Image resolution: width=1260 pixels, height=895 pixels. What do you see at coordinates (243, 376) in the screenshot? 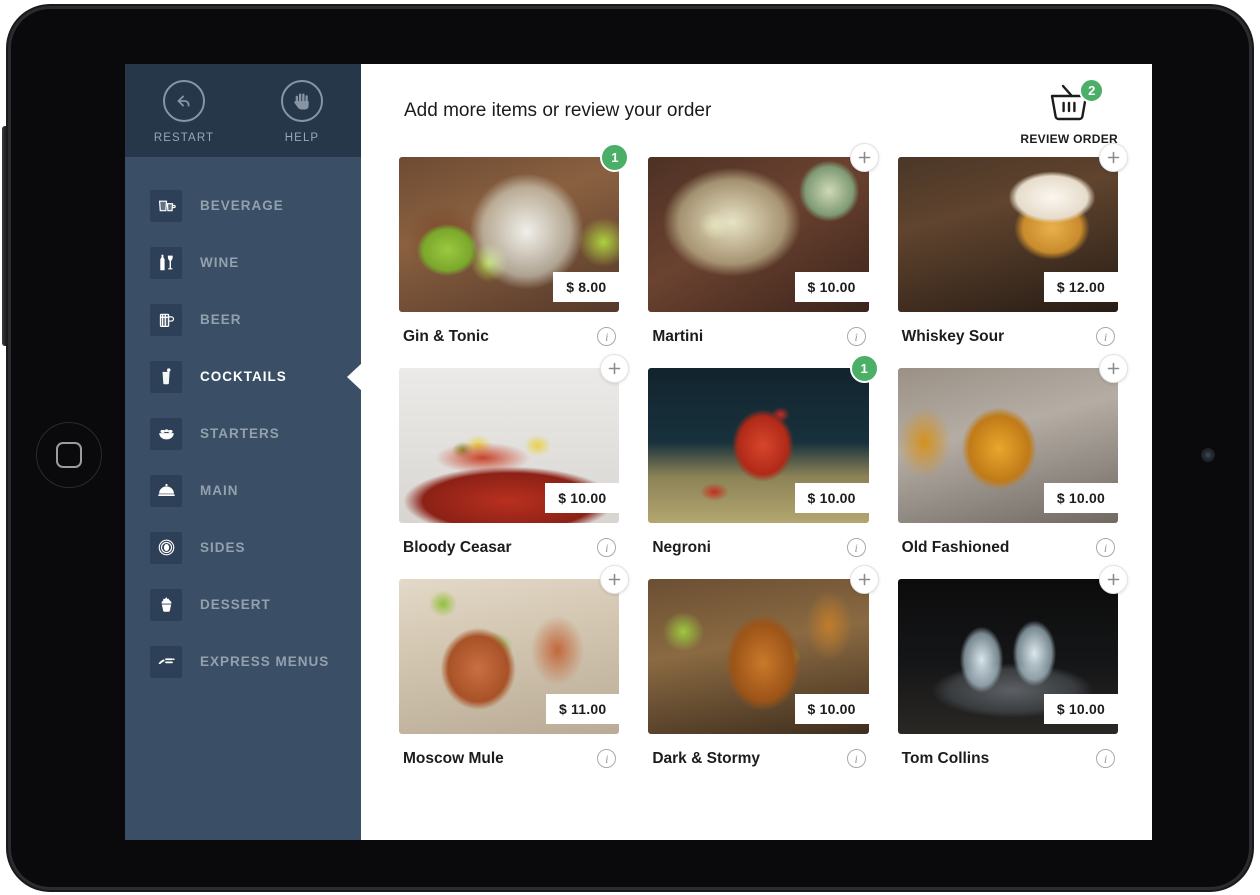
I see `sidebar-item-cocktails: COCKTAILS` at bounding box center [243, 376].